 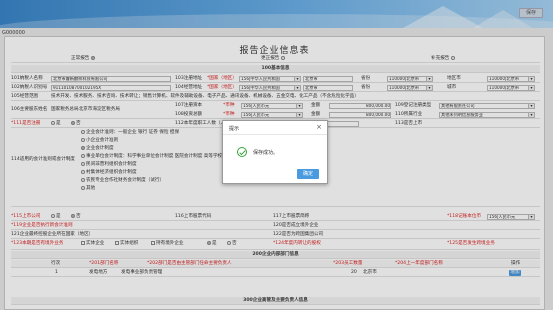 I want to click on alert-dialog: 提示 × 保存成功。 确定, so click(x=275, y=152).